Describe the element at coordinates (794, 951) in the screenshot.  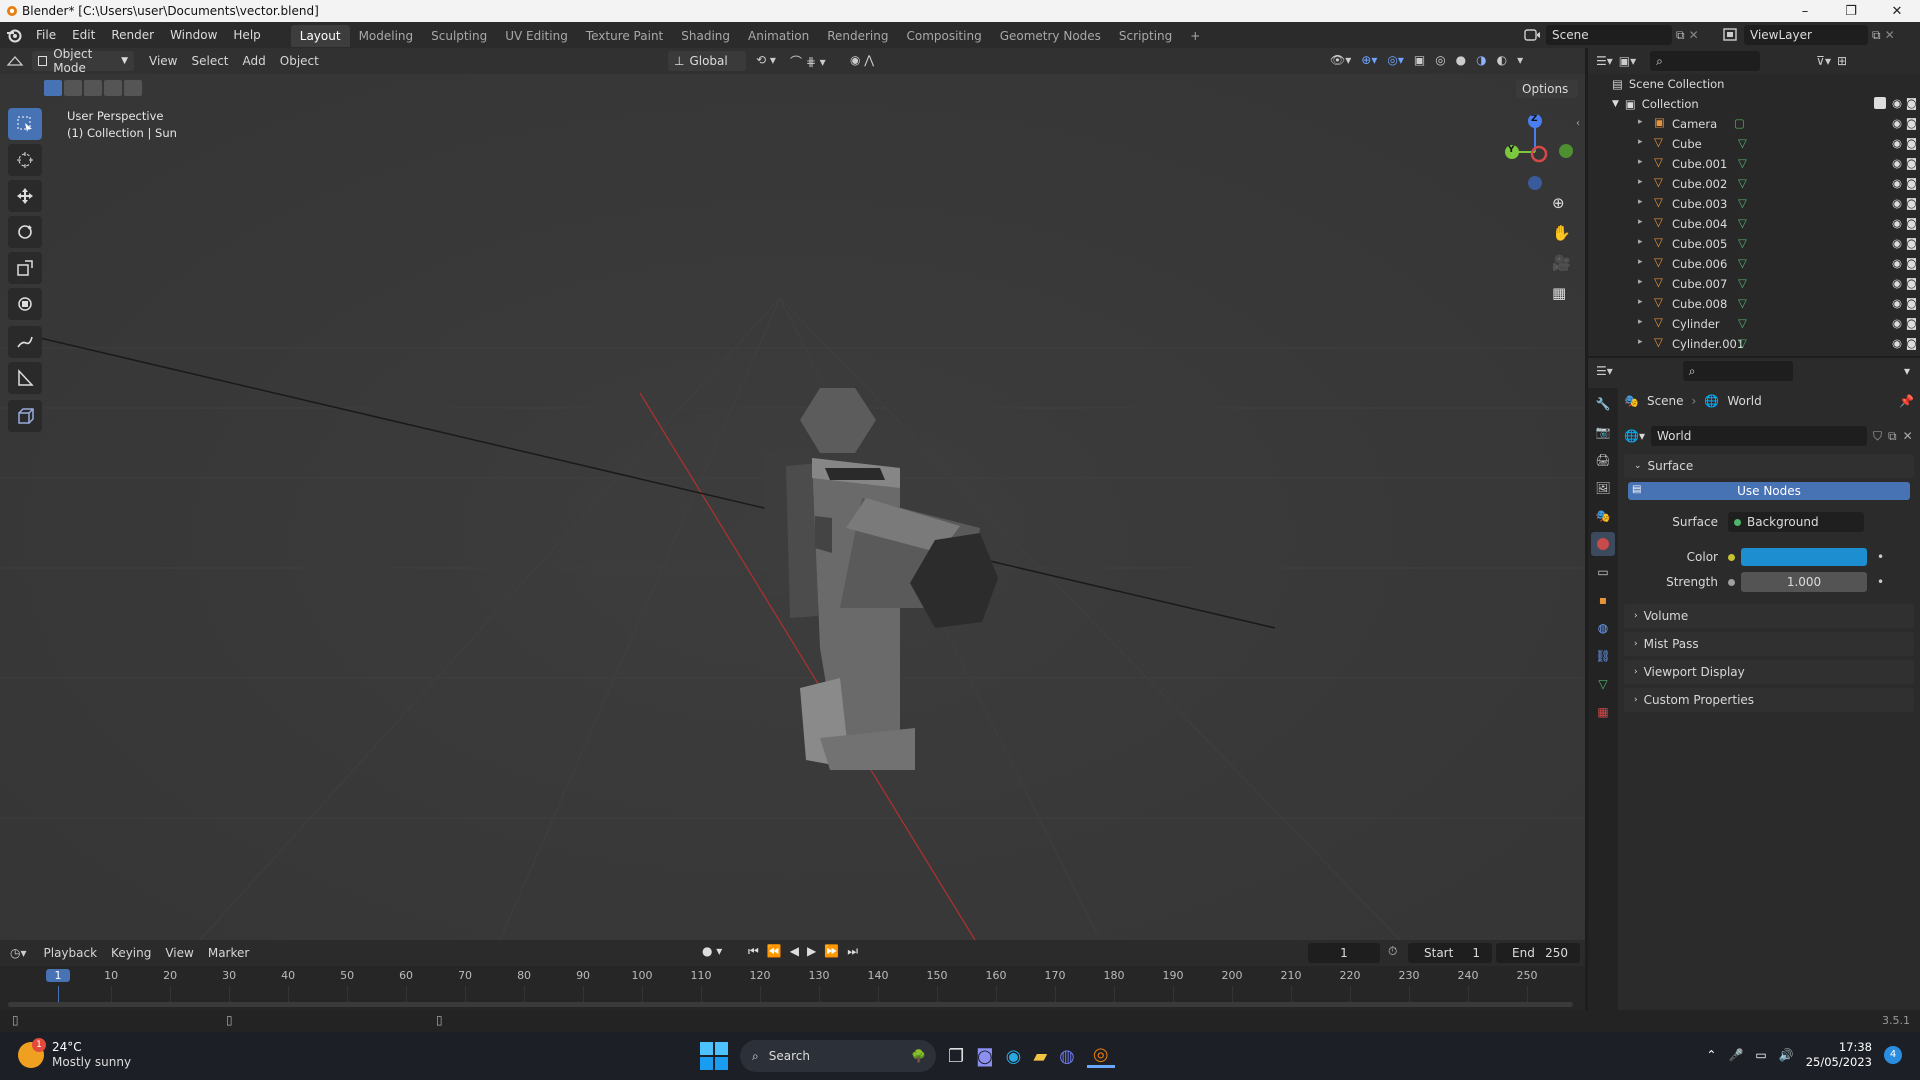
I see `play-reverse-icon: ◀` at that location.